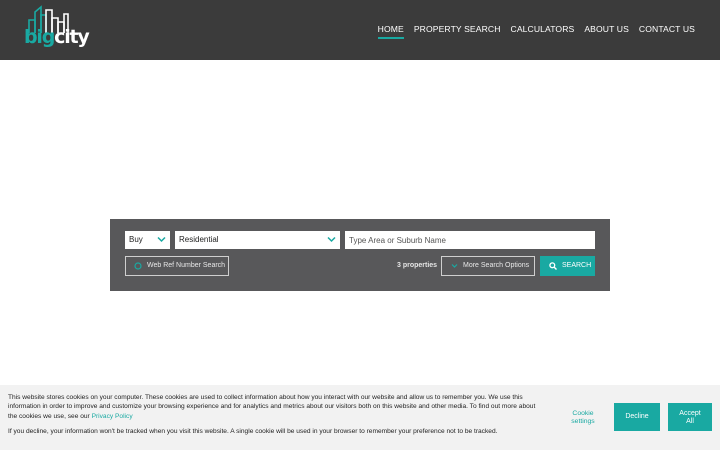 Image resolution: width=720 pixels, height=450 pixels. I want to click on logo-wordmark: bigcity, so click(57, 37).